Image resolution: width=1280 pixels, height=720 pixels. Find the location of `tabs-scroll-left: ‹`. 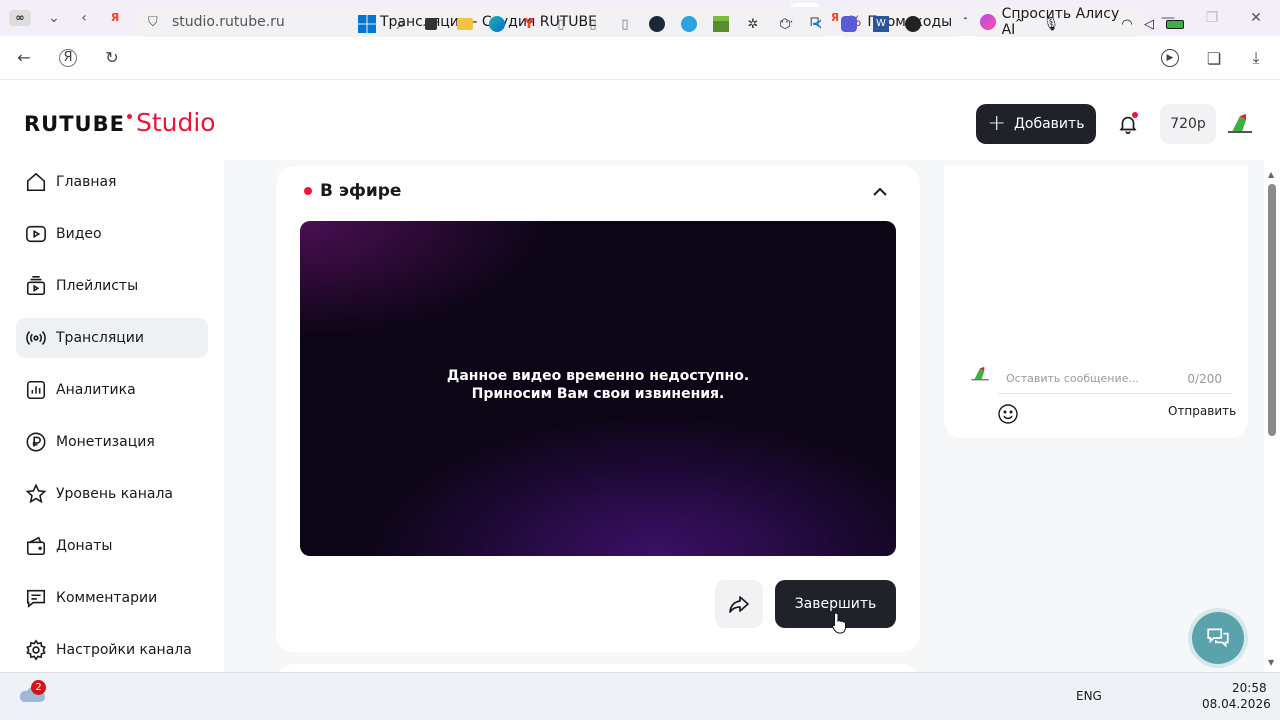

tabs-scroll-left: ‹ is located at coordinates (84, 18).